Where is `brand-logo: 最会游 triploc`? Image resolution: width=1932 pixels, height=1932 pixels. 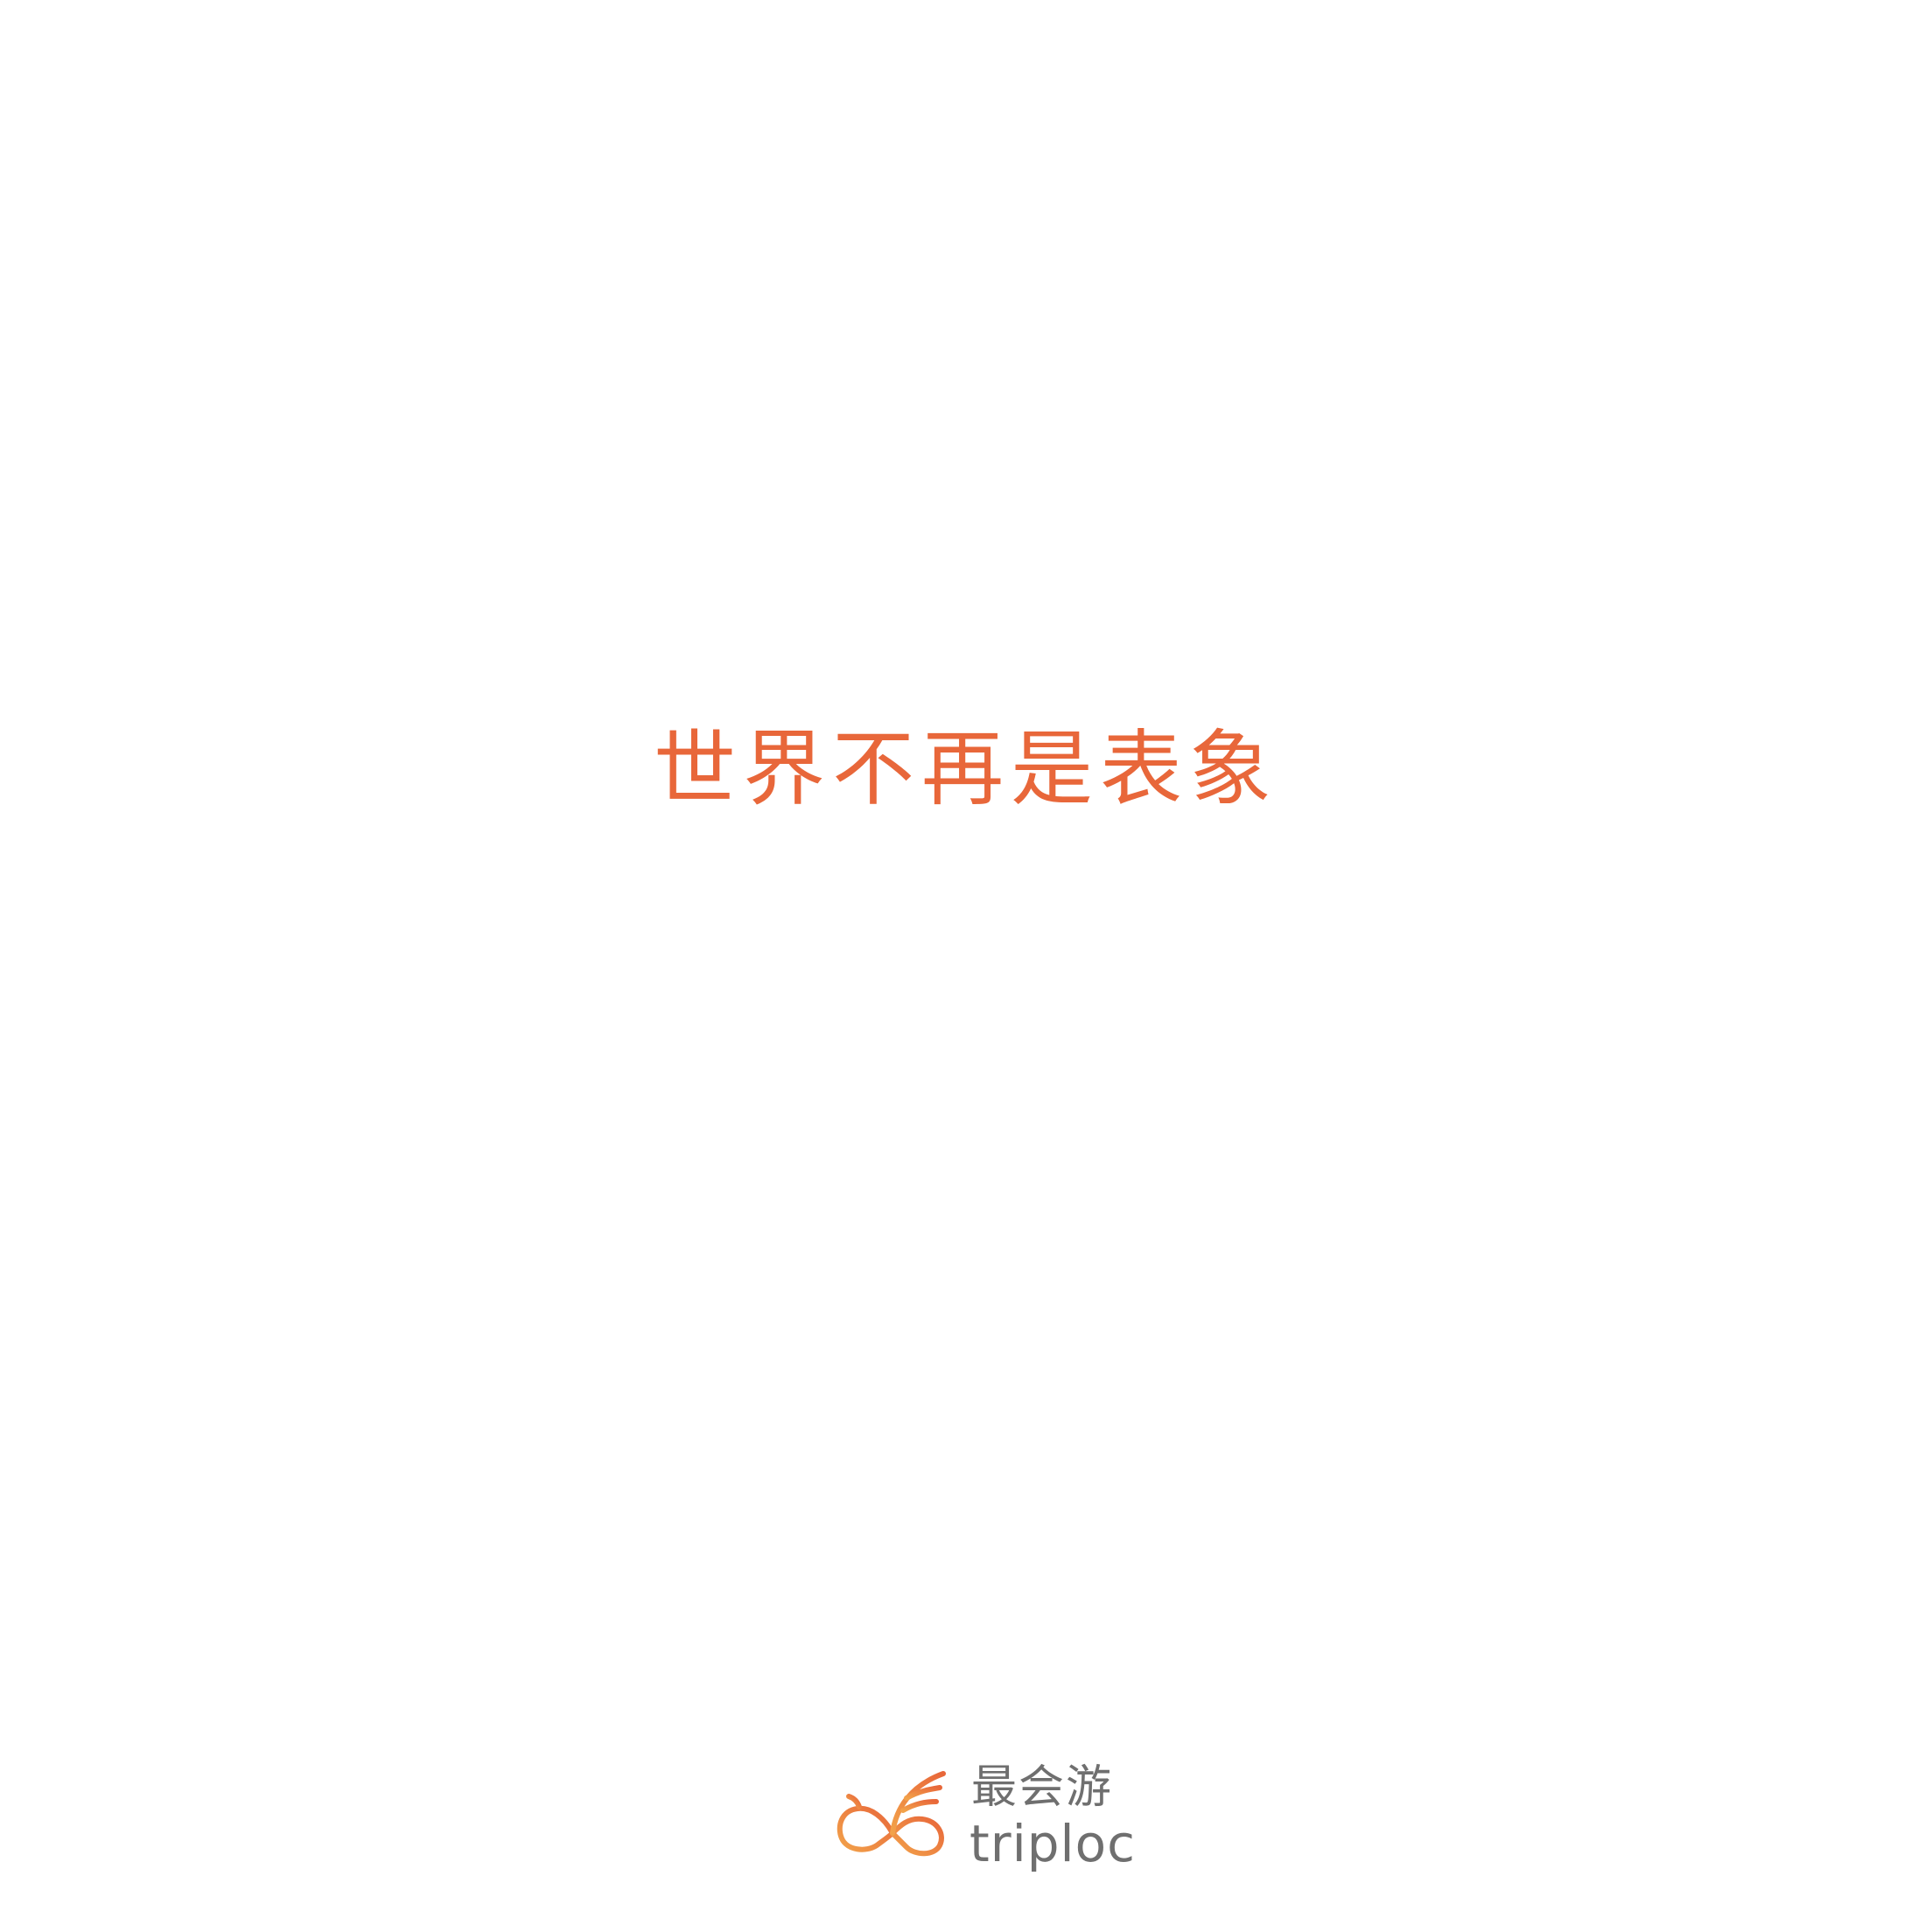 brand-logo: 最会游 triploc is located at coordinates (983, 1815).